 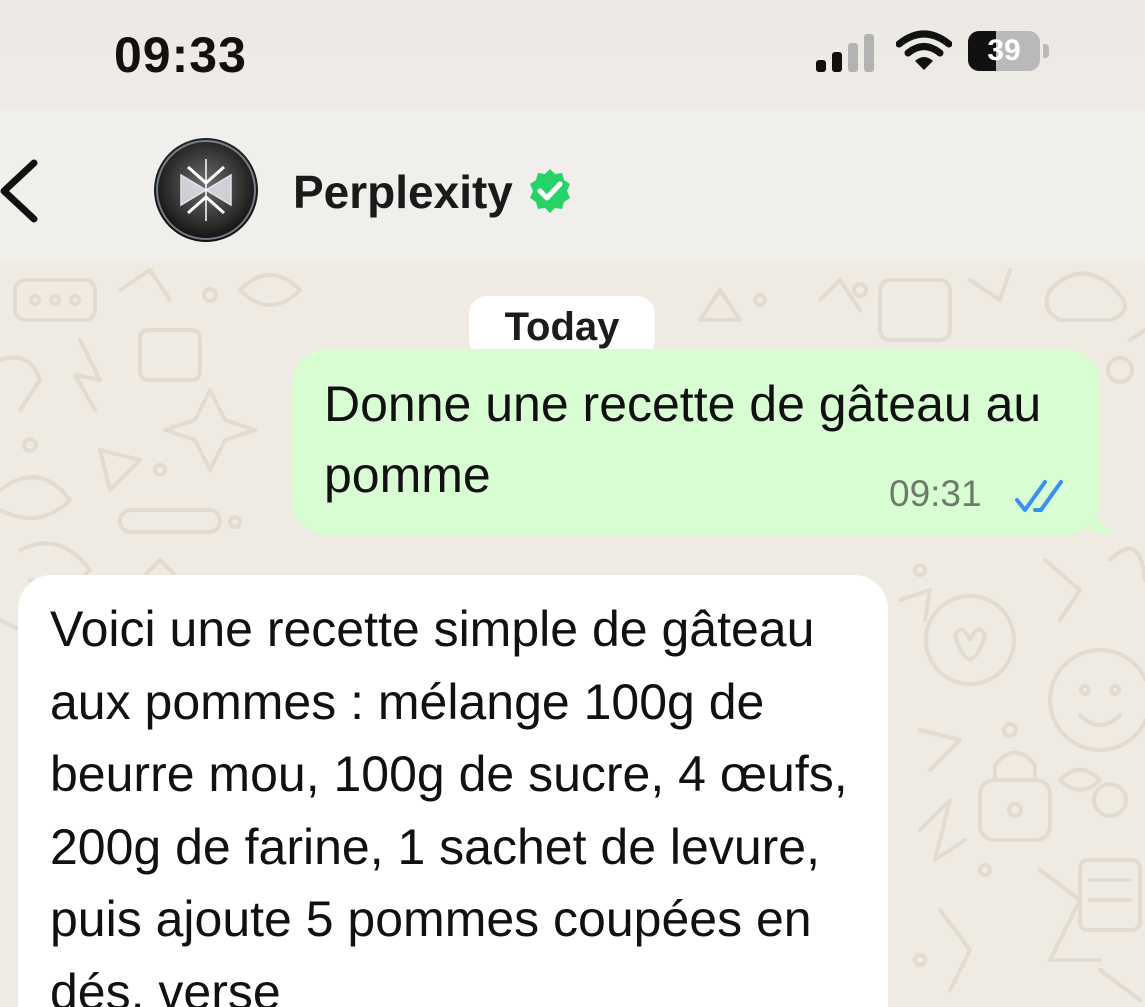 What do you see at coordinates (180, 55) in the screenshot?
I see `status-time: 09:33` at bounding box center [180, 55].